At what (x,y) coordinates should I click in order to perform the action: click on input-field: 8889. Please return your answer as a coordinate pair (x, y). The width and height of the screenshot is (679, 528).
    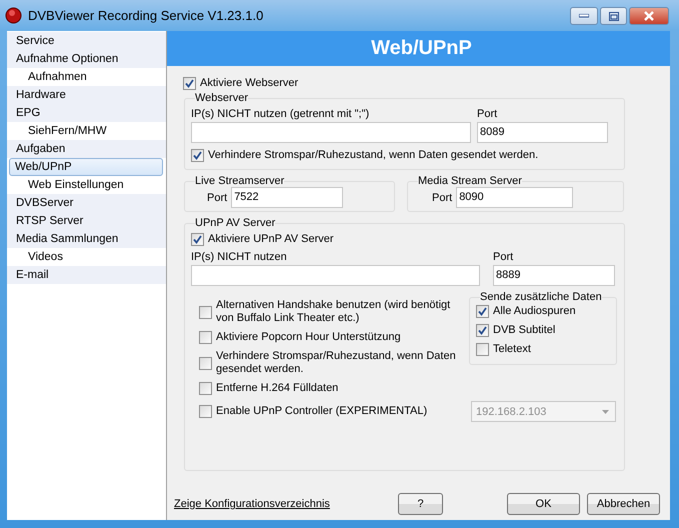
    Looking at the image, I should click on (554, 275).